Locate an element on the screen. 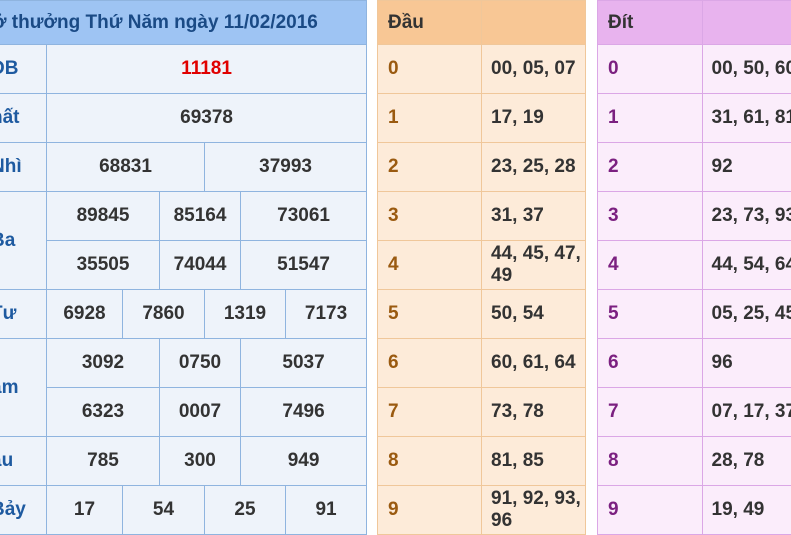  prize-number: 1319 is located at coordinates (245, 314).